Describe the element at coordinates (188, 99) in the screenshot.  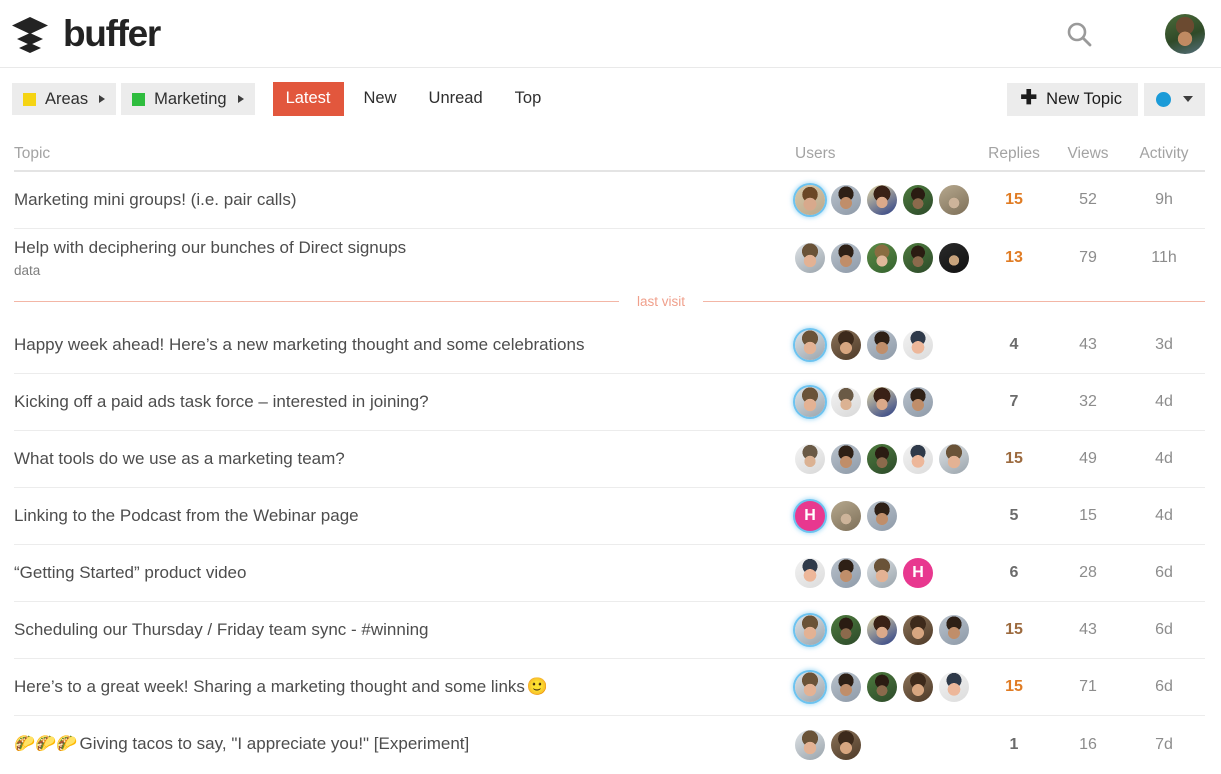
I see `breadcrumb-marketing: Marketing` at that location.